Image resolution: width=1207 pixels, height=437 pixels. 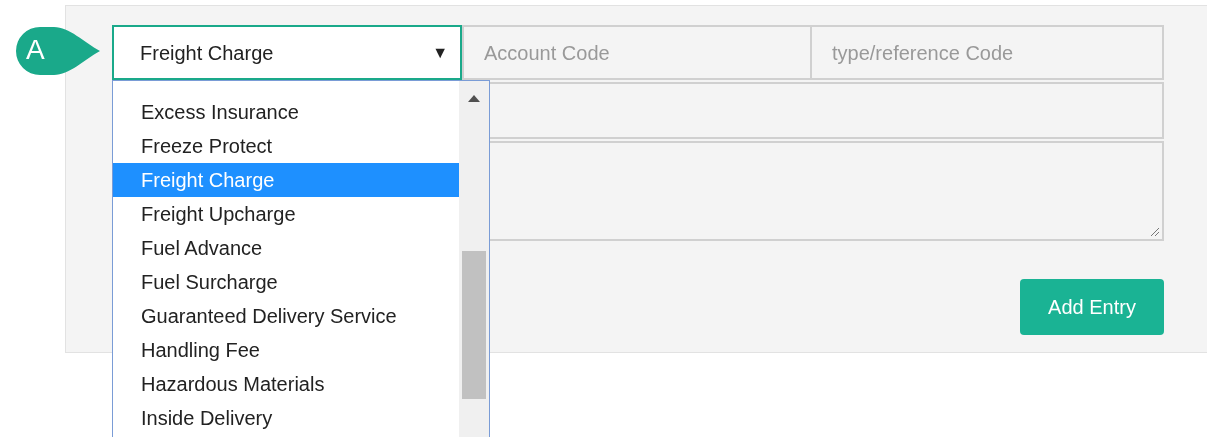 I want to click on scrollbar, so click(x=474, y=259).